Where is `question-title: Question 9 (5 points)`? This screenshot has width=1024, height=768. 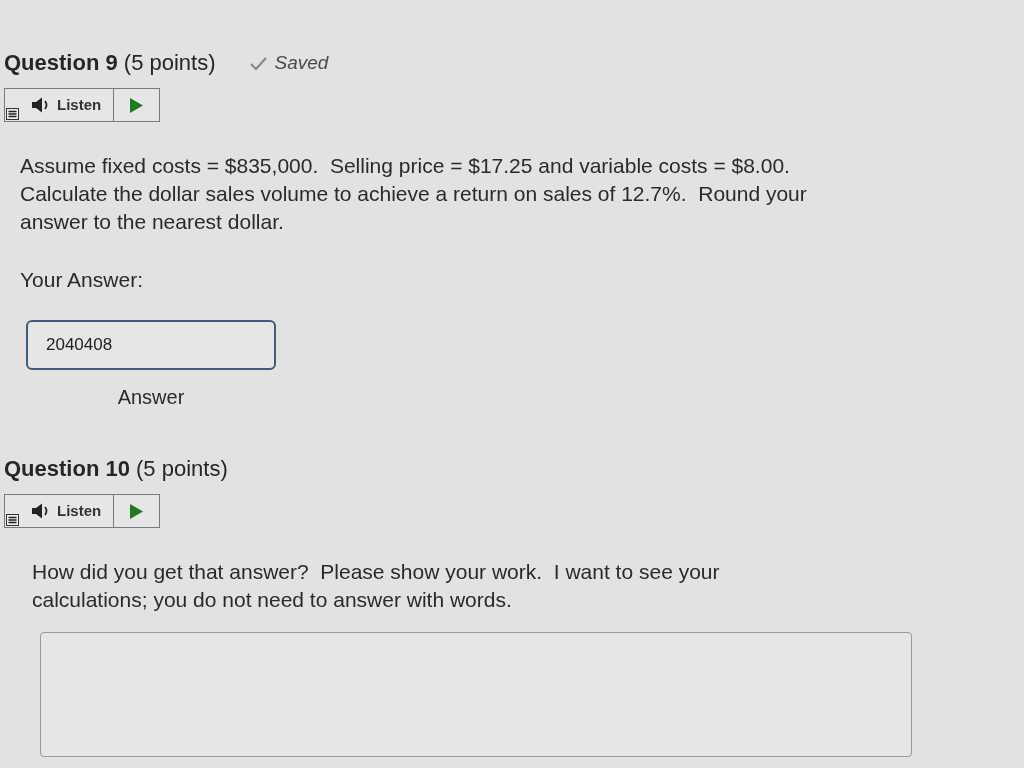 question-title: Question 9 (5 points) is located at coordinates (110, 63).